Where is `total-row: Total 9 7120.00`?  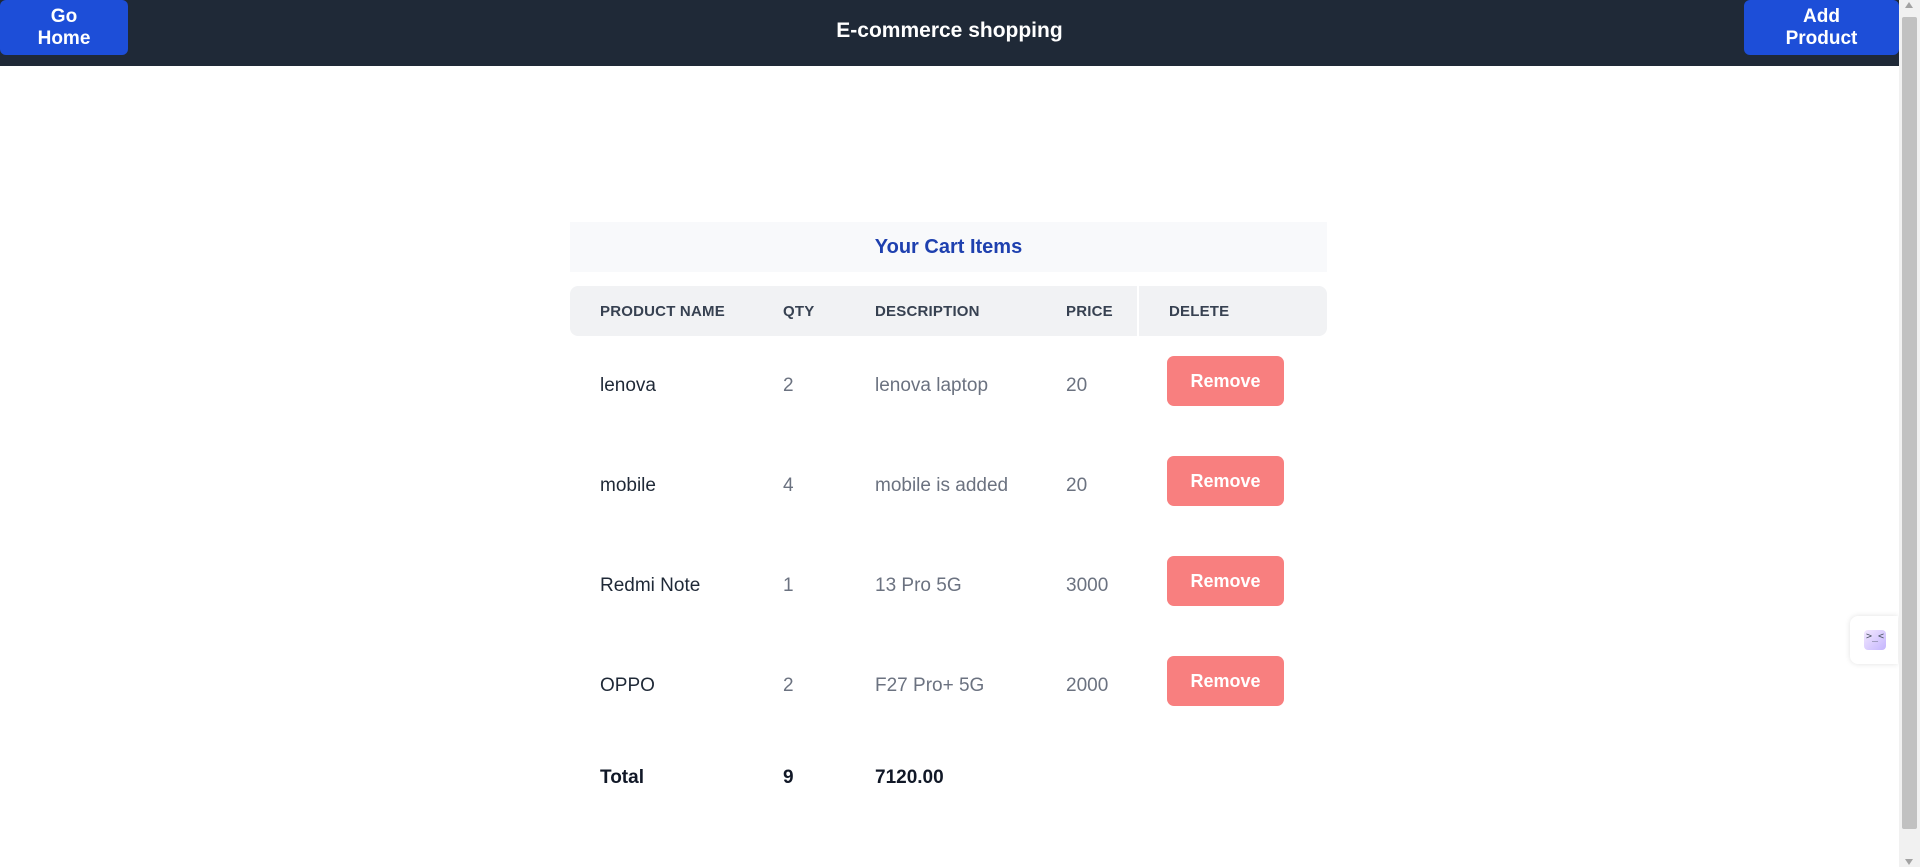
total-row: Total 9 7120.00 is located at coordinates (948, 778).